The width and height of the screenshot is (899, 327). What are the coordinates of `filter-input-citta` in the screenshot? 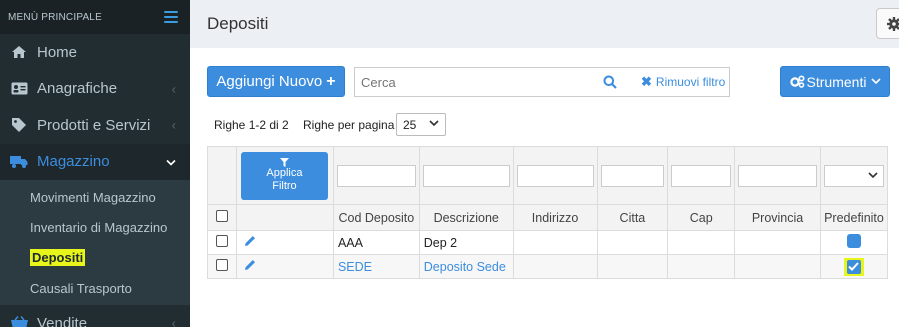 It's located at (632, 175).